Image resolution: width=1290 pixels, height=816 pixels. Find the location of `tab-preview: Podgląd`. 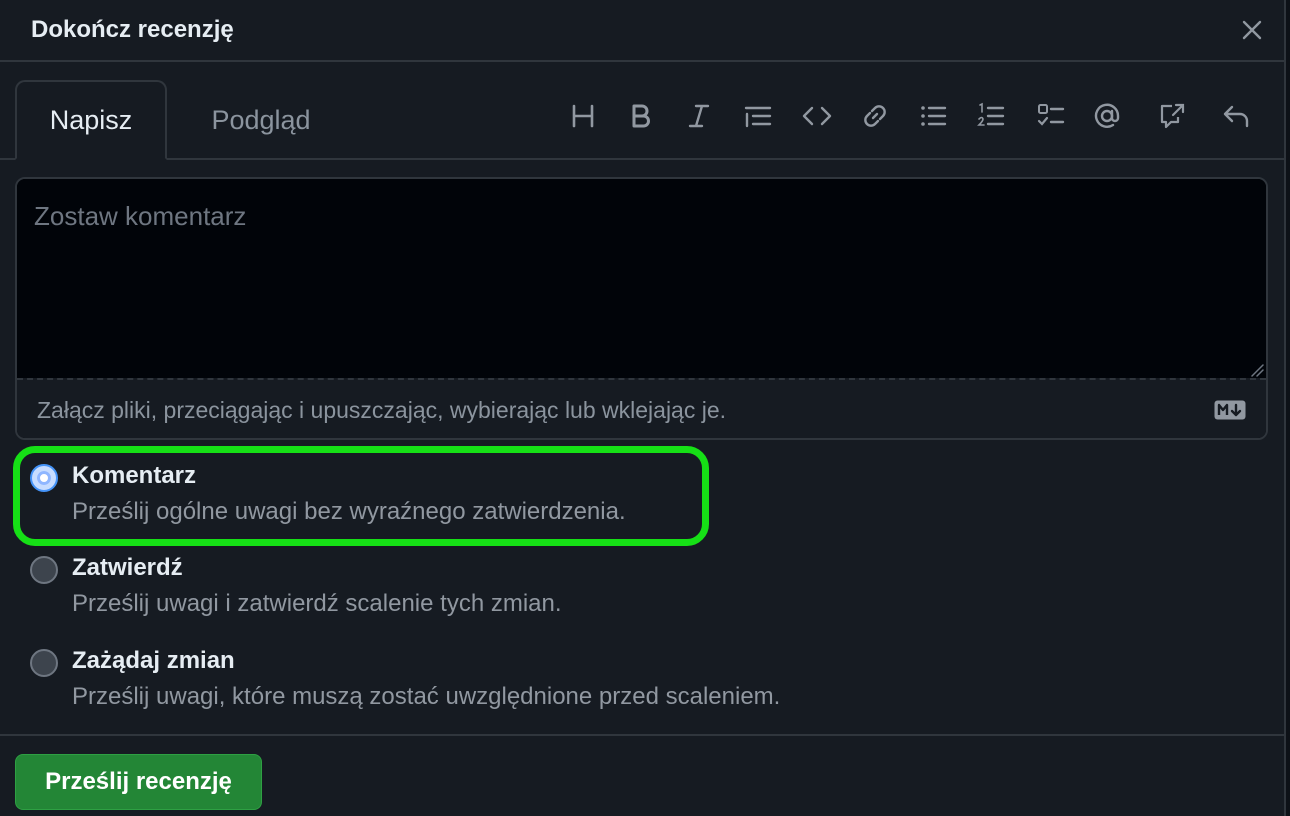

tab-preview: Podgląd is located at coordinates (261, 120).